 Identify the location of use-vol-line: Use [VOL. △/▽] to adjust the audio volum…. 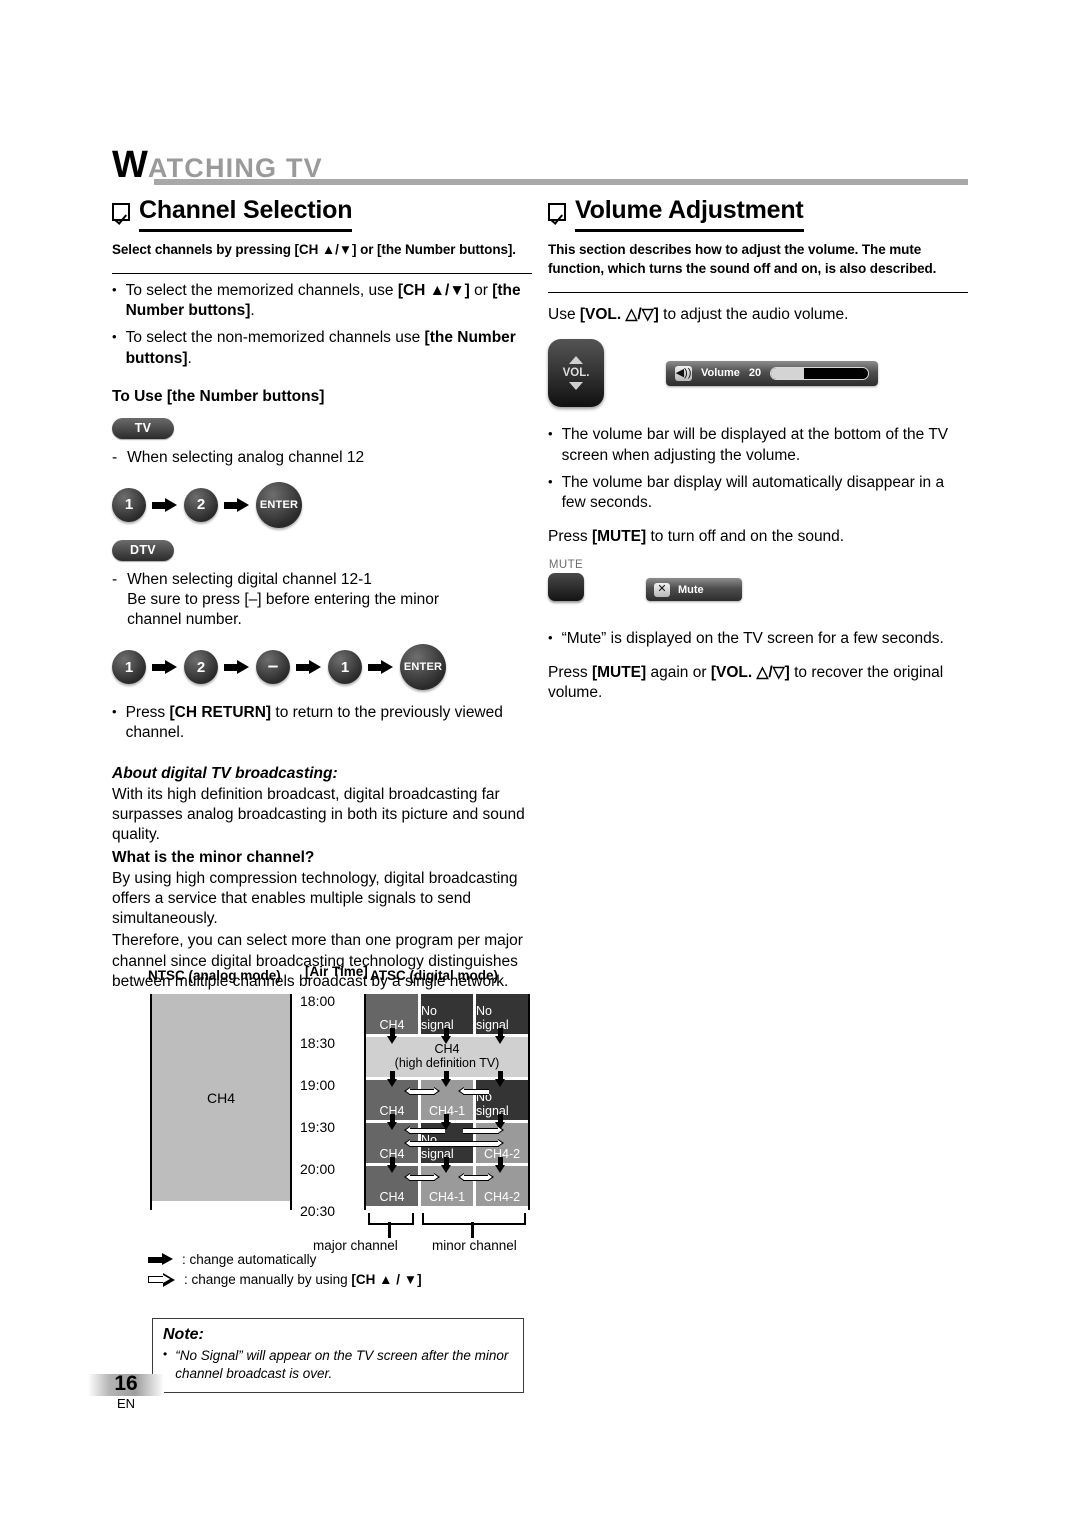
(758, 315).